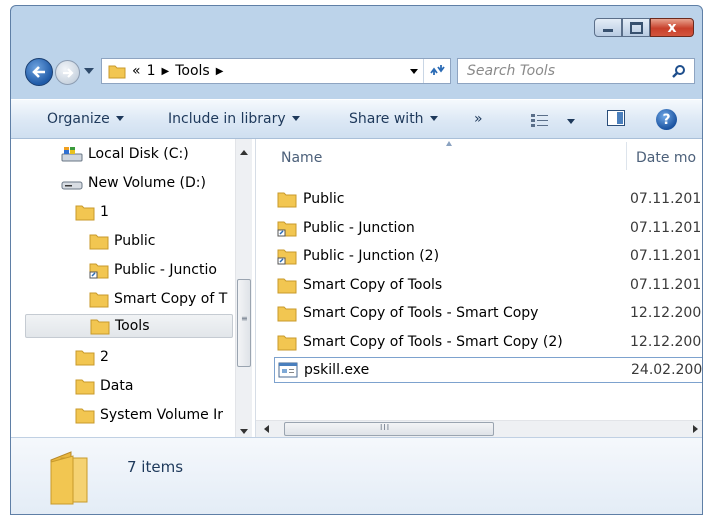 The width and height of the screenshot is (703, 518). Describe the element at coordinates (104, 212) in the screenshot. I see `tree-item-label: 1` at that location.